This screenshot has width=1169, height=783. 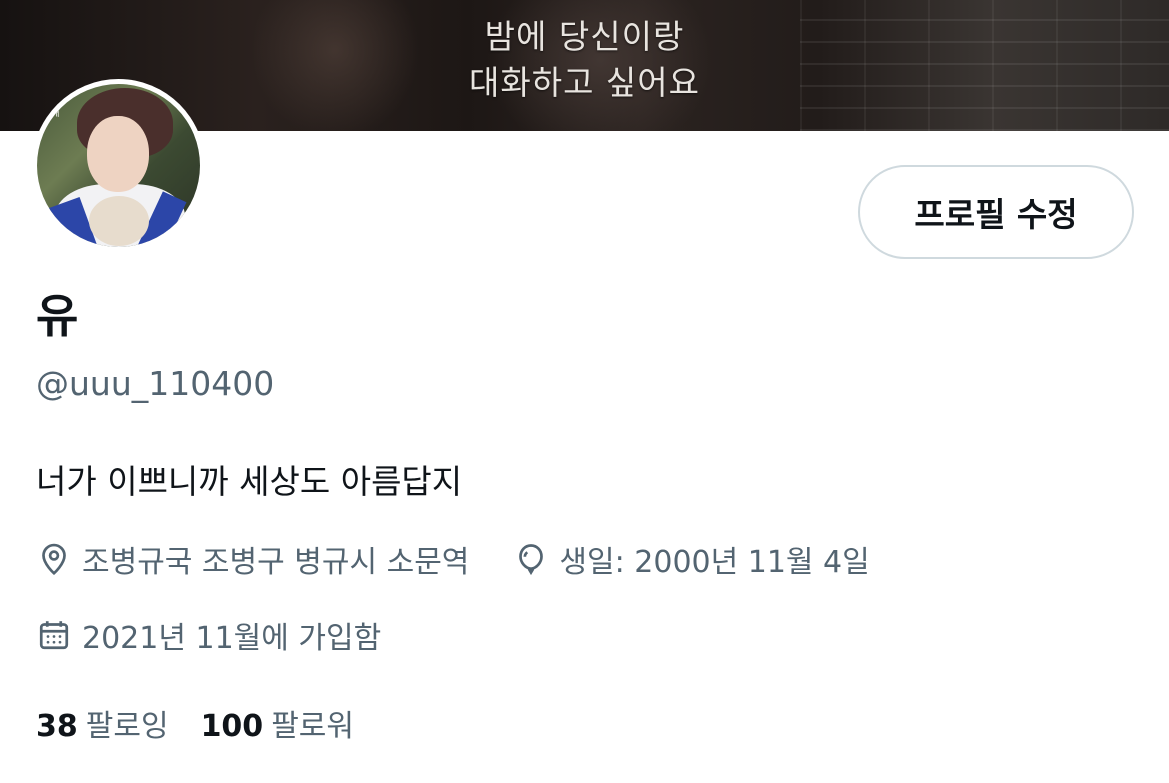 I want to click on joined-text: 2021년 11월에 가입함, so click(x=232, y=638).